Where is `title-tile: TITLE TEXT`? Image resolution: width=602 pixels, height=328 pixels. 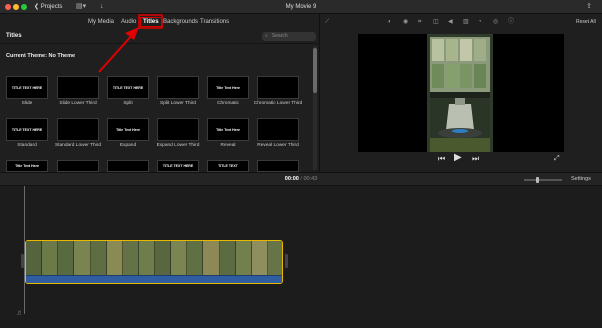
title-tile: TITLE TEXT is located at coordinates (228, 166).